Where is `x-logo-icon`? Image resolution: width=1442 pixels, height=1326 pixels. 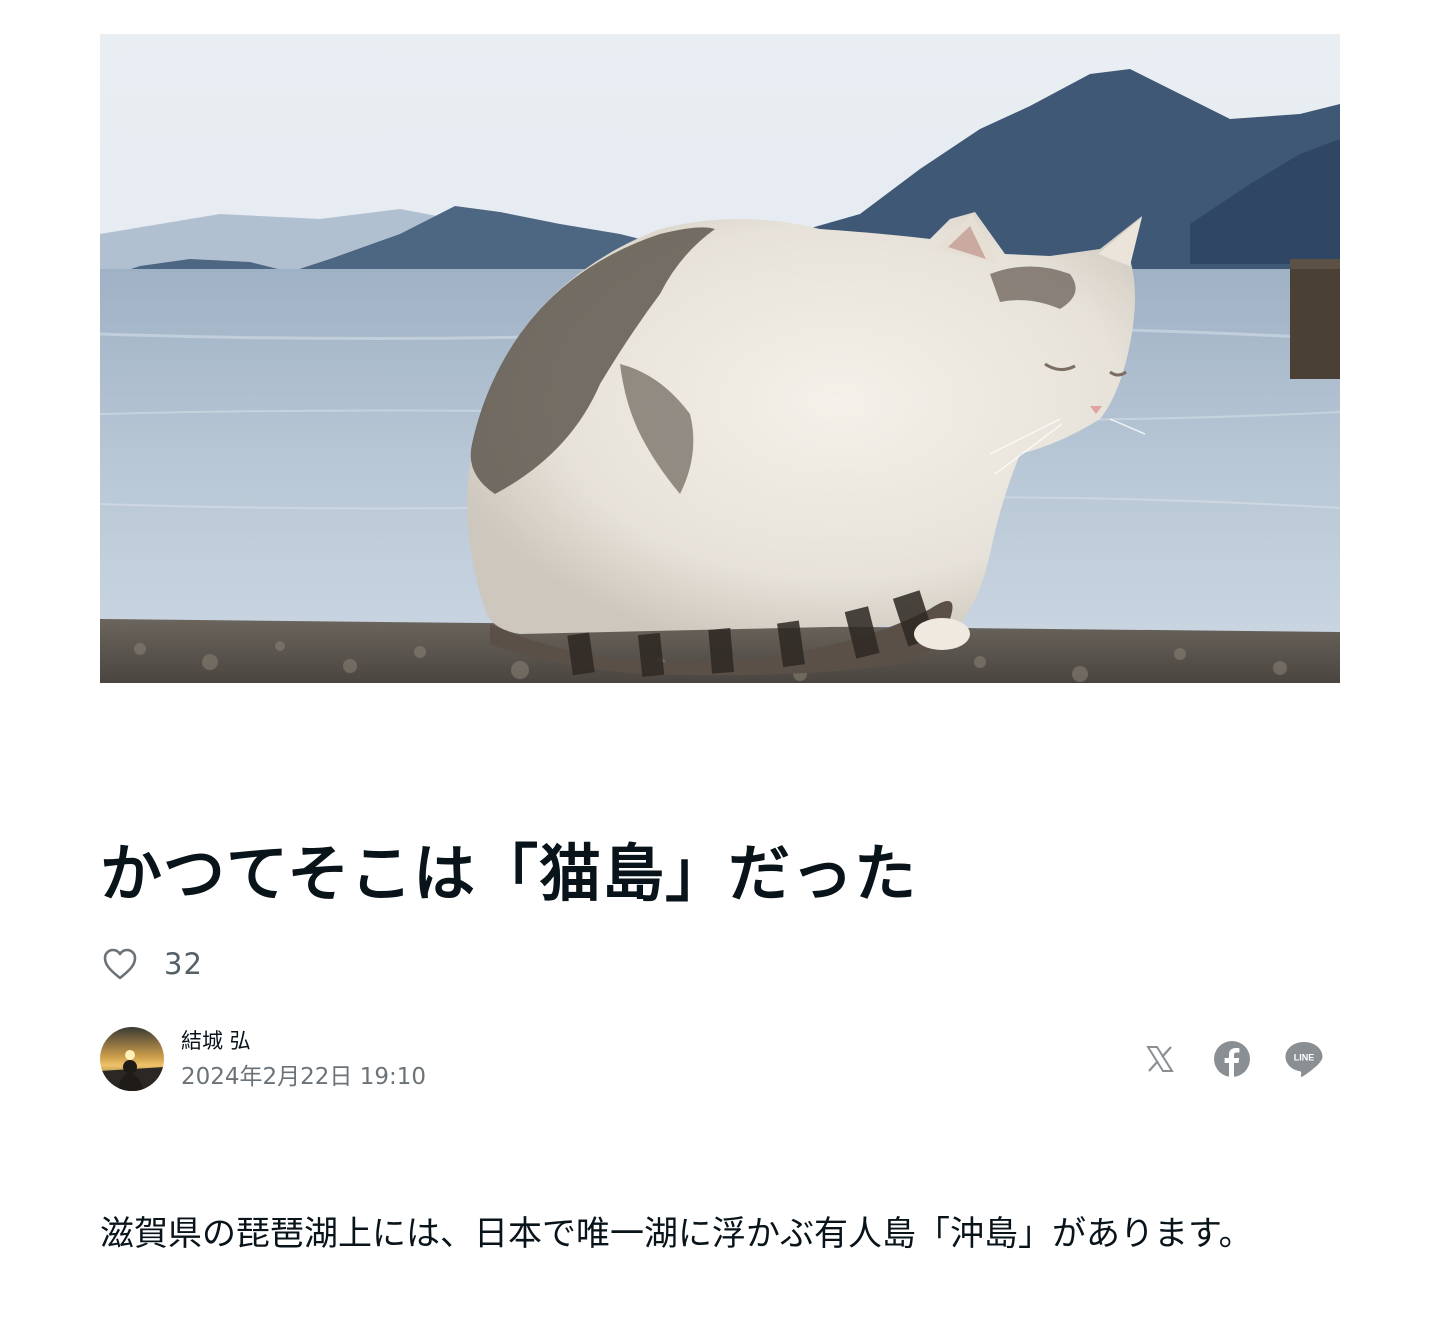 x-logo-icon is located at coordinates (1160, 1059).